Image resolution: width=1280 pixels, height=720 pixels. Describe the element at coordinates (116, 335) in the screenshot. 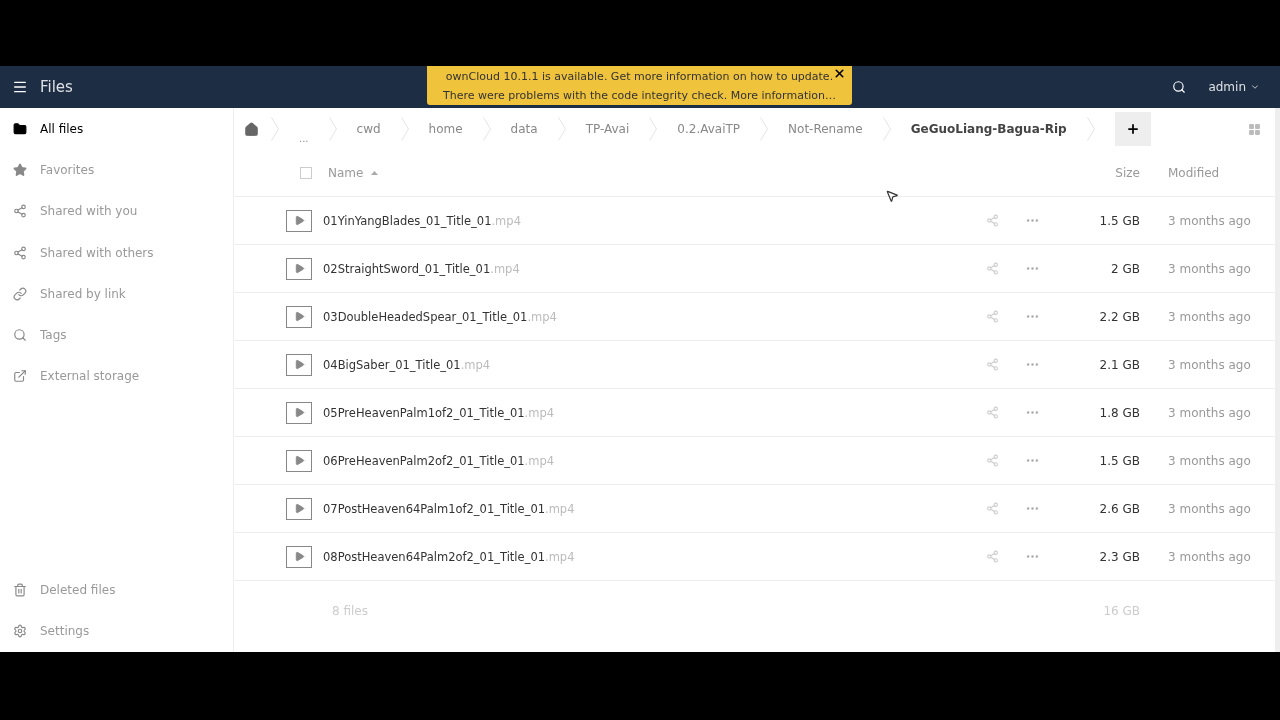

I see `sidebar-item: Tags` at that location.